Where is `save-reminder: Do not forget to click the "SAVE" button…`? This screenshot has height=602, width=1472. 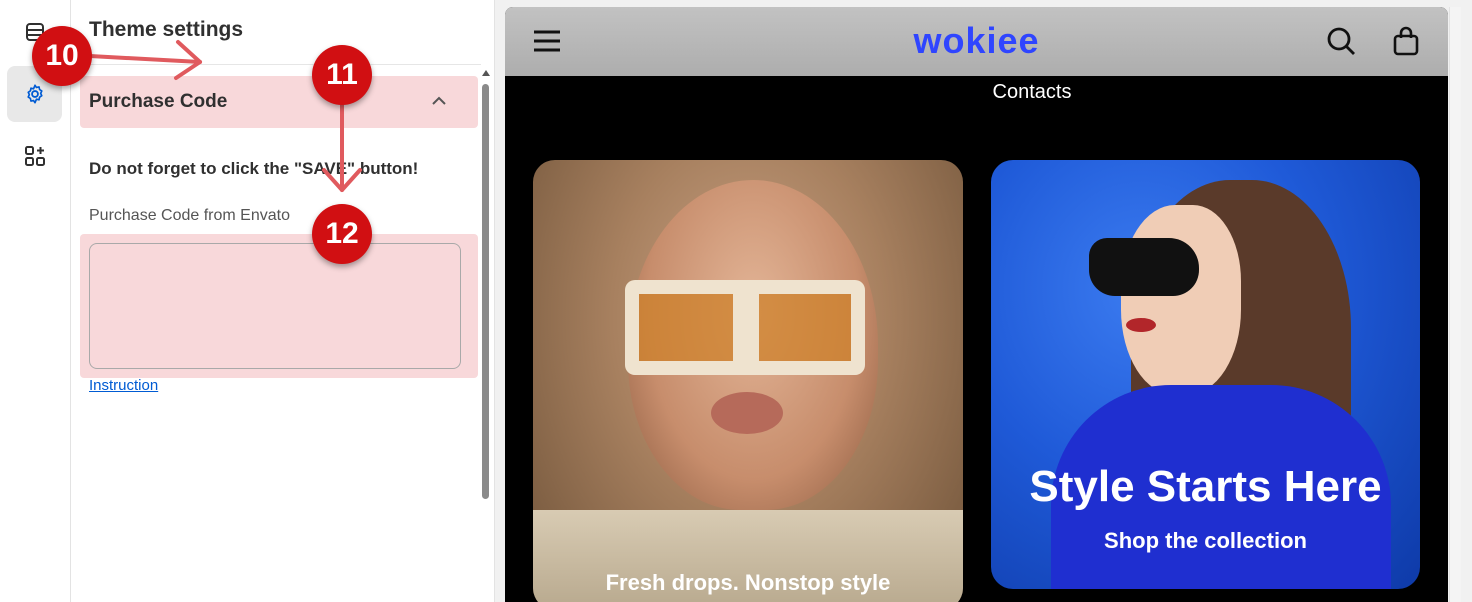
save-reminder: Do not forget to click the "SAVE" button… is located at coordinates (254, 168).